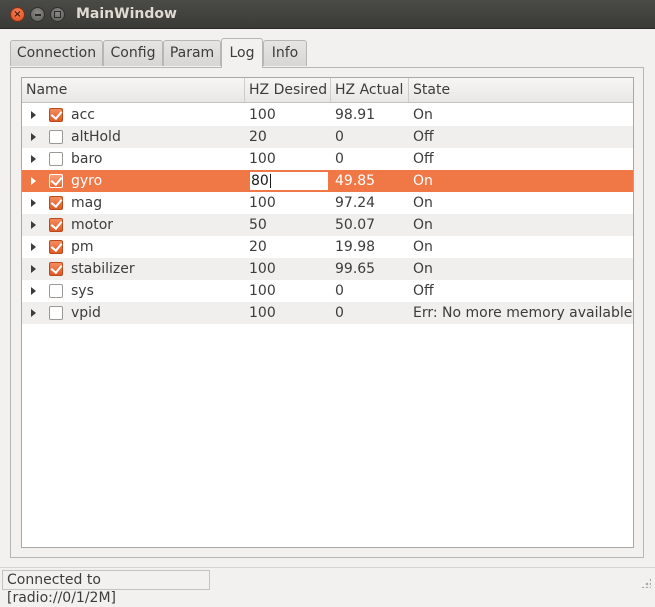 The image size is (655, 607). What do you see at coordinates (83, 115) in the screenshot?
I see `row-name: acc` at bounding box center [83, 115].